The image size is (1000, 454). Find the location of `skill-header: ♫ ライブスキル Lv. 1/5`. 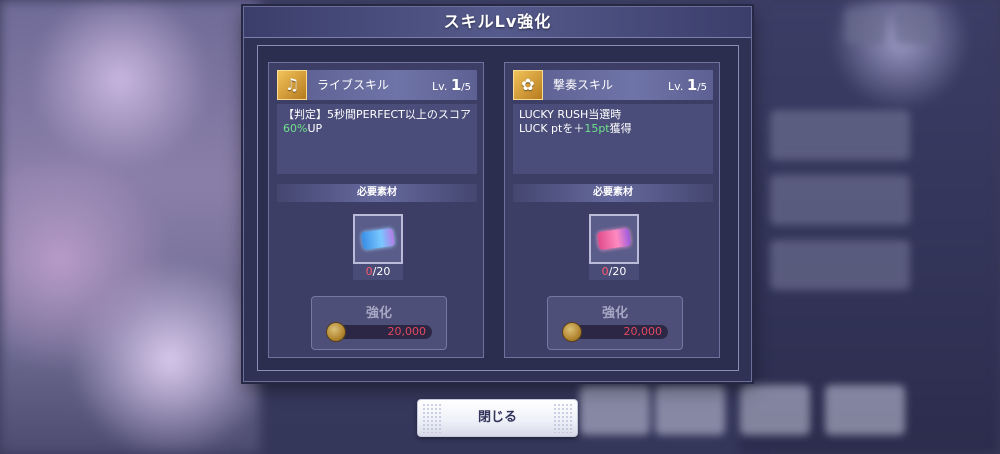

skill-header: ♫ ライブスキル Lv. 1/5 is located at coordinates (377, 85).